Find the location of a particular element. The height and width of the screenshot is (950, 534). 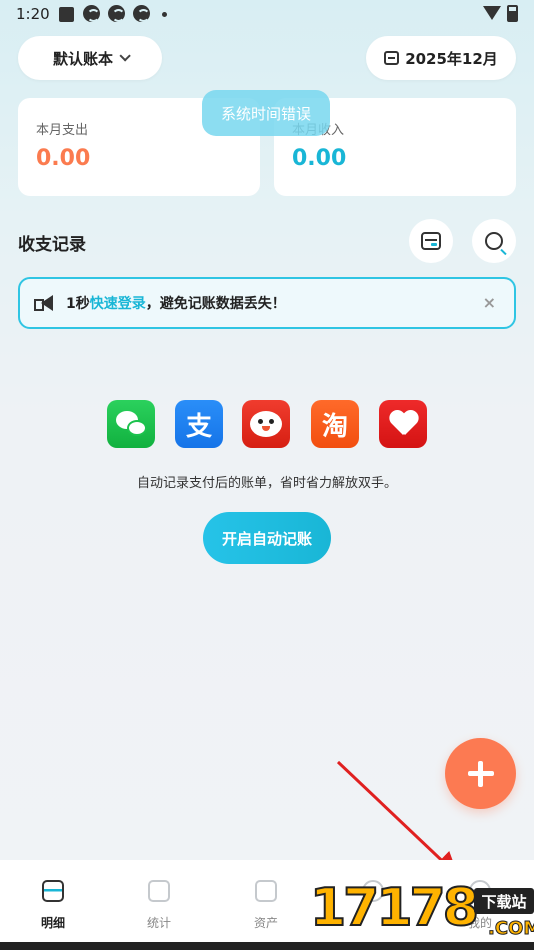

watermark-number: 17178 is located at coordinates (394, 908).